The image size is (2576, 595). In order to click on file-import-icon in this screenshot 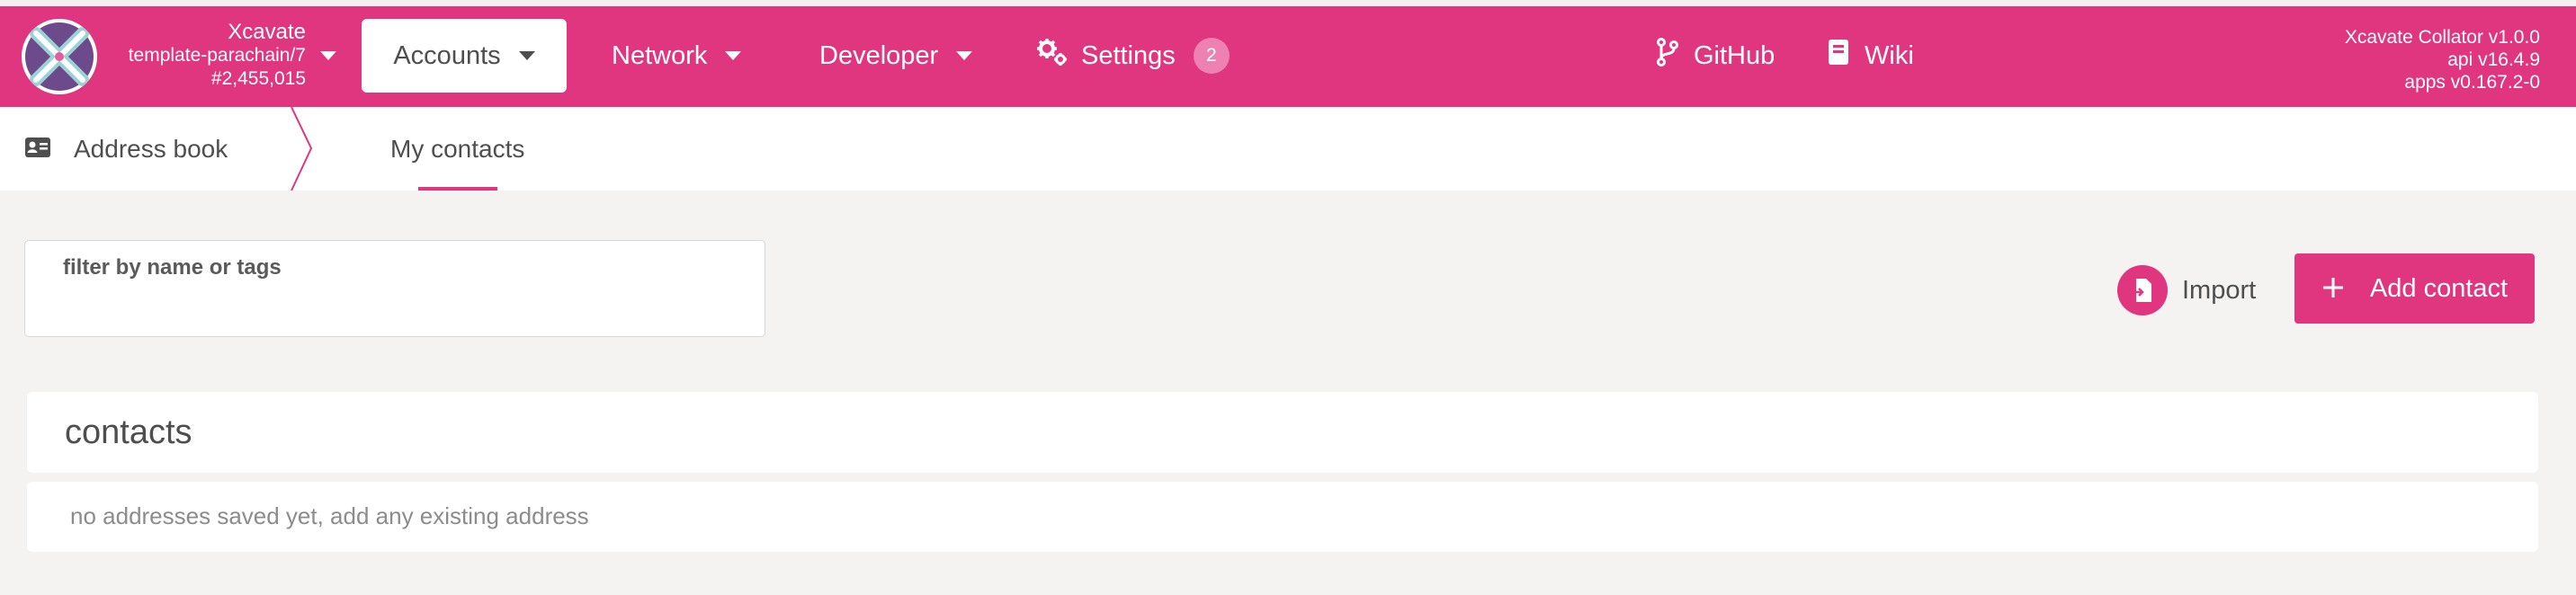, I will do `click(2142, 290)`.